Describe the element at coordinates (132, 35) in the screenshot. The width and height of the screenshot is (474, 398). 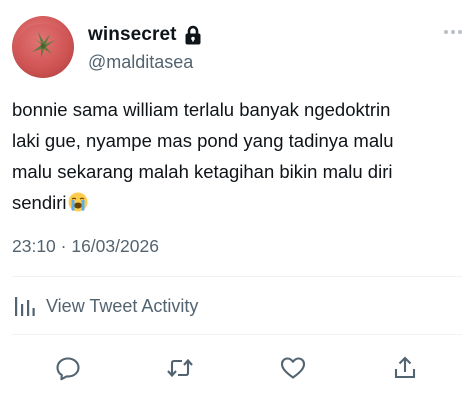
I see `display-name: winsecret` at that location.